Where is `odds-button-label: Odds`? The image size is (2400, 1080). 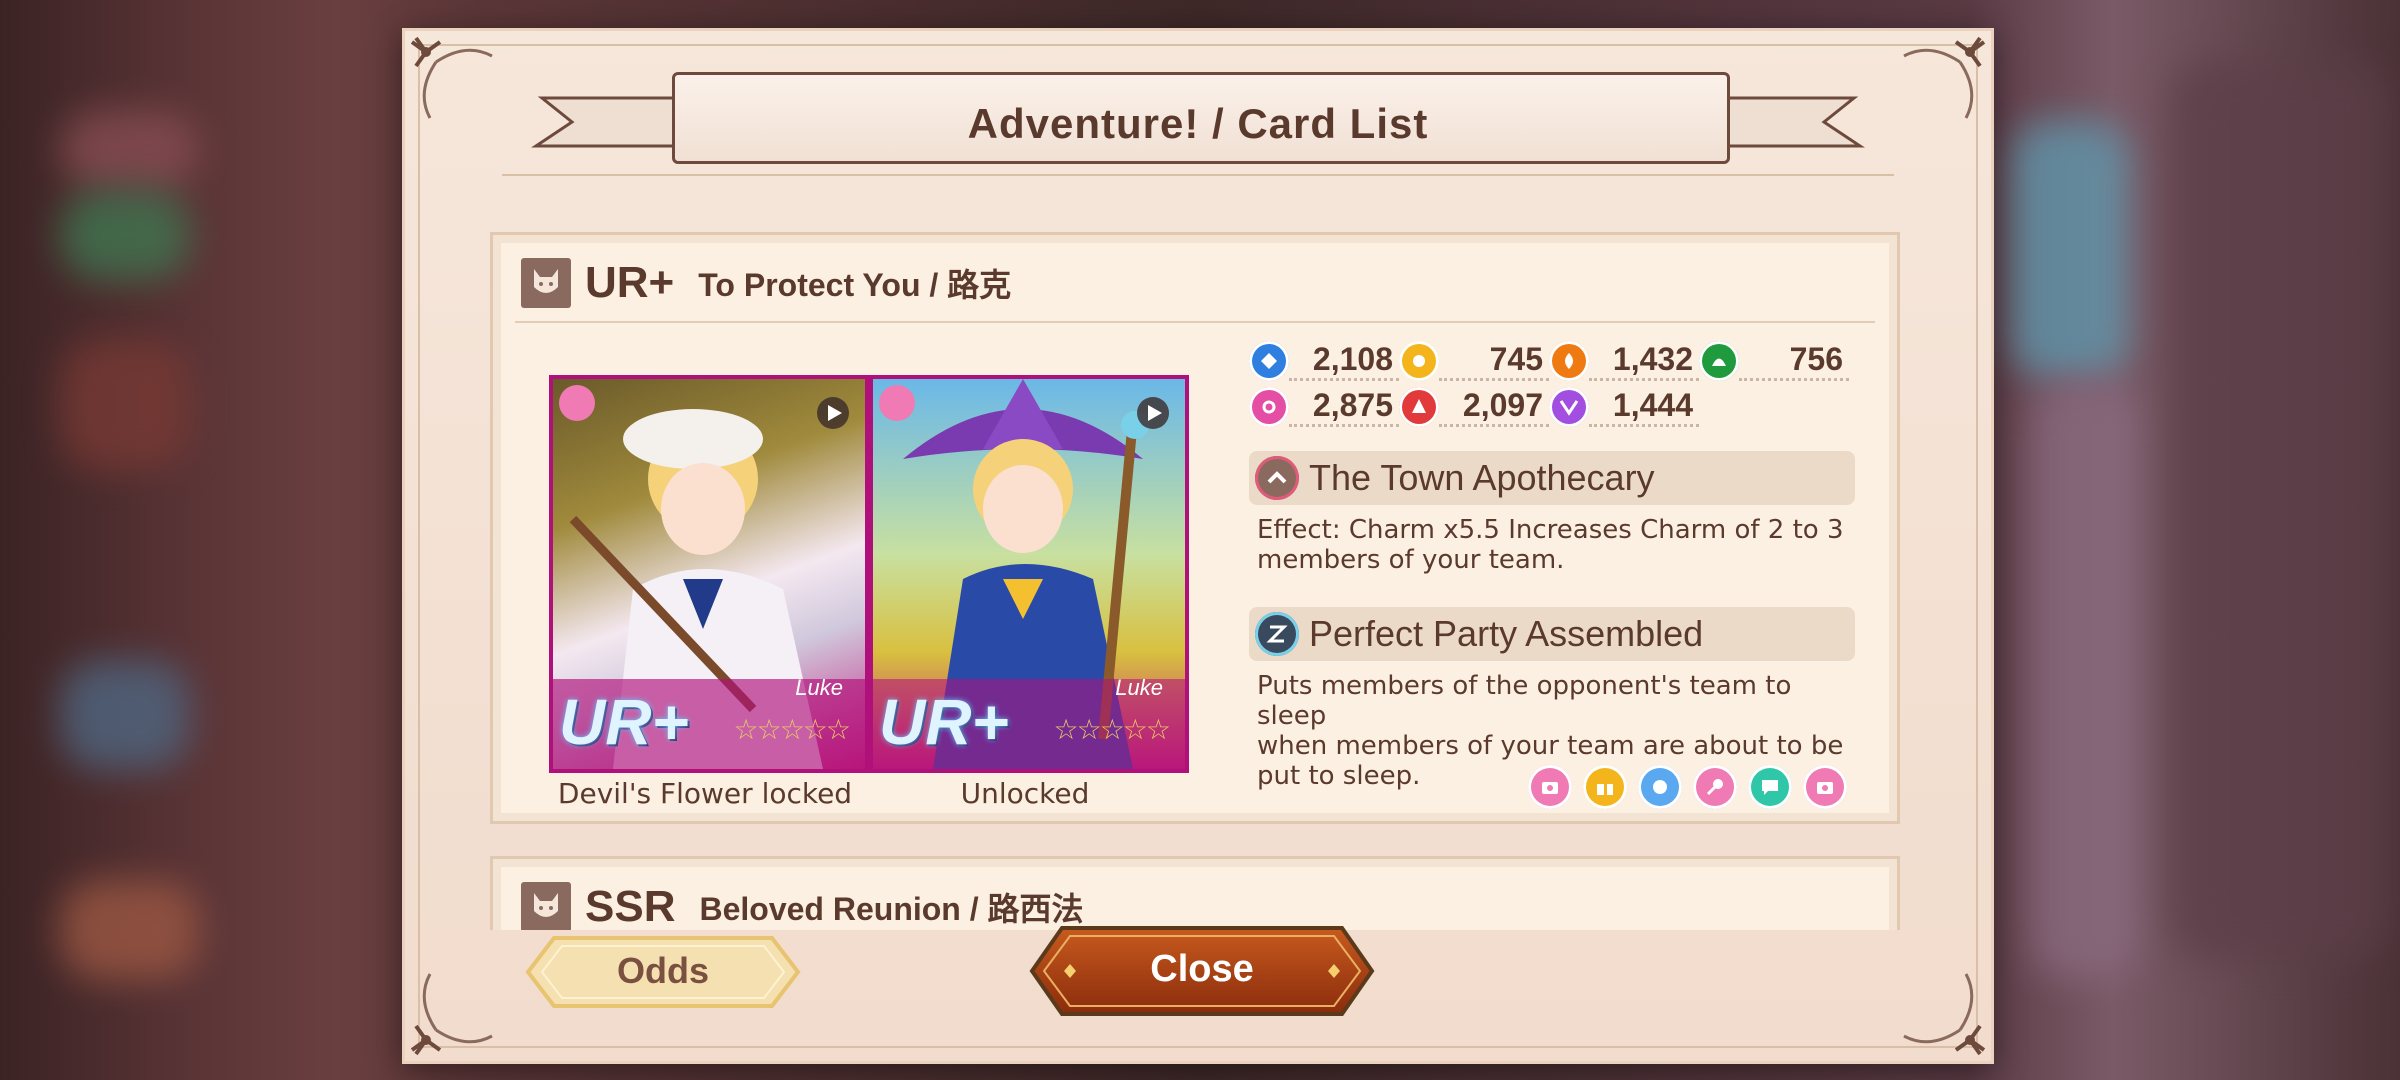 odds-button-label: Odds is located at coordinates (662, 970).